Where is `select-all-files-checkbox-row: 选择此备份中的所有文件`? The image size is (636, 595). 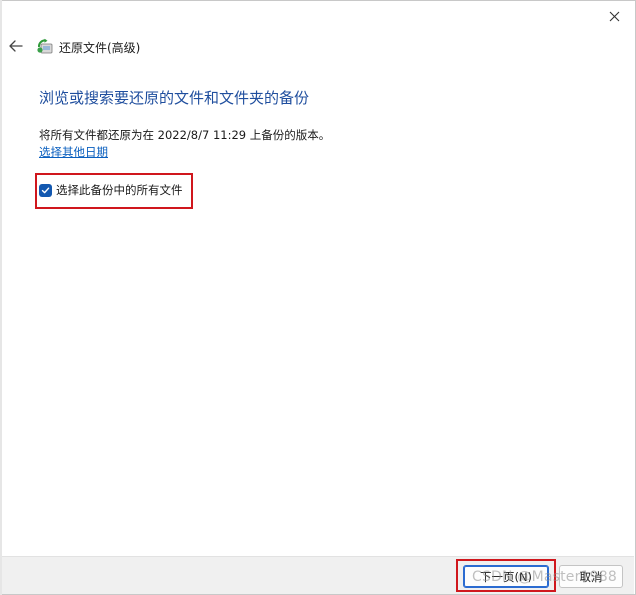 select-all-files-checkbox-row: 选择此备份中的所有文件 is located at coordinates (111, 190).